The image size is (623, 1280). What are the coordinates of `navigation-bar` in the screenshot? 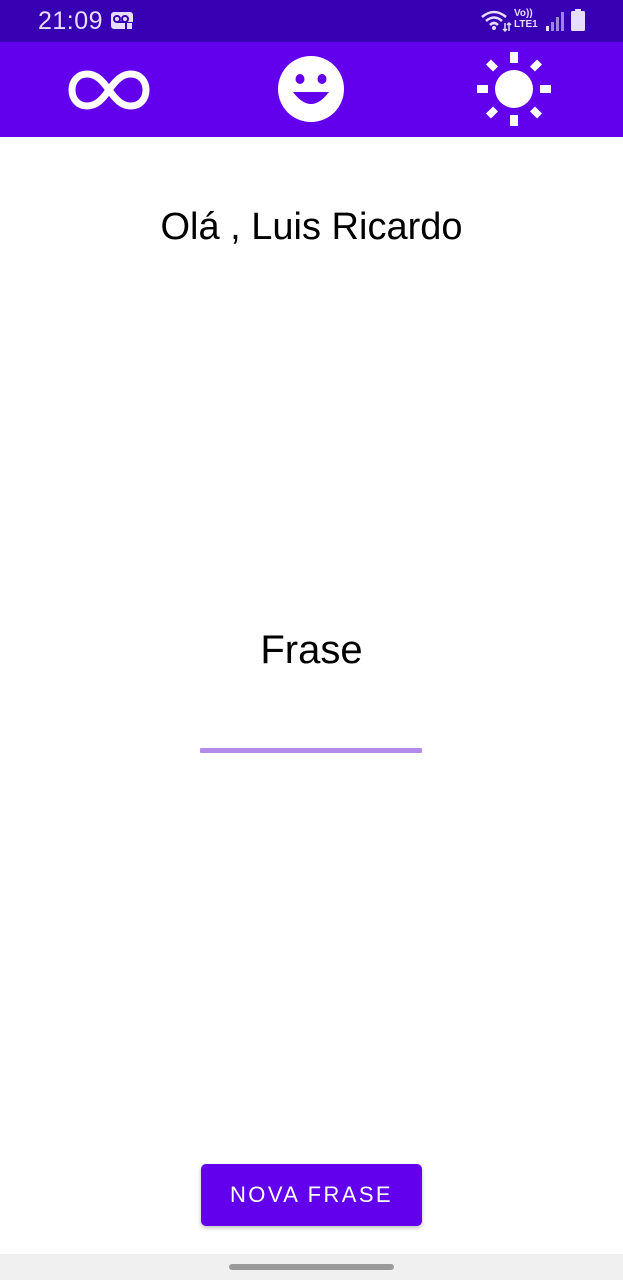 It's located at (311, 1267).